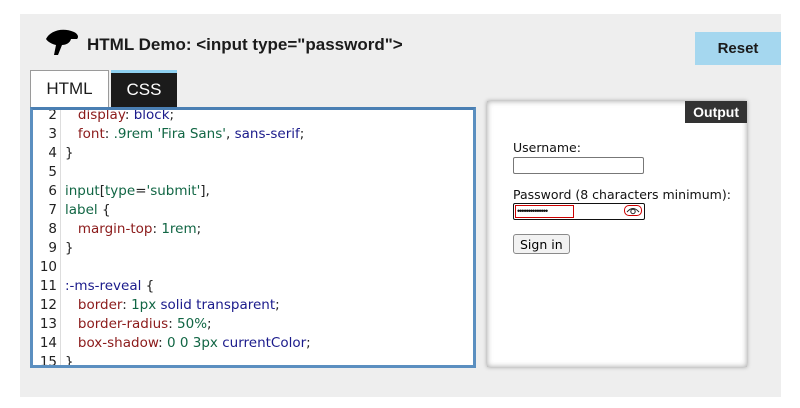 The height and width of the screenshot is (408, 800). I want to click on line-number: 12, so click(48, 305).